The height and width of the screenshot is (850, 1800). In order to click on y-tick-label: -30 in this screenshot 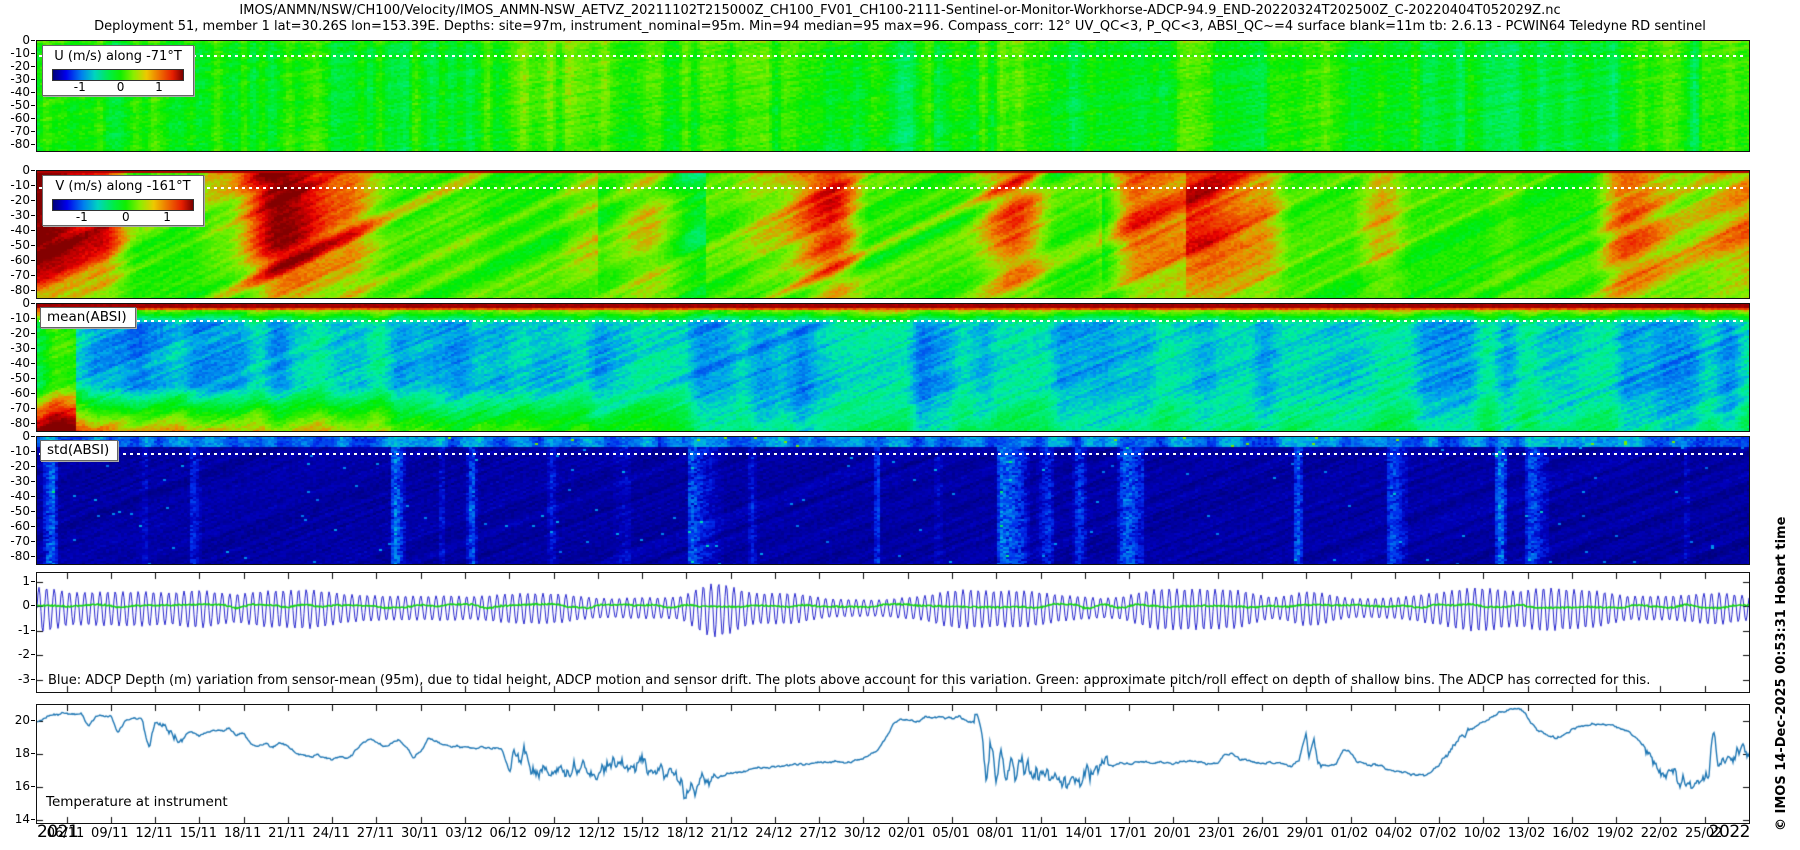, I will do `click(20, 214)`.